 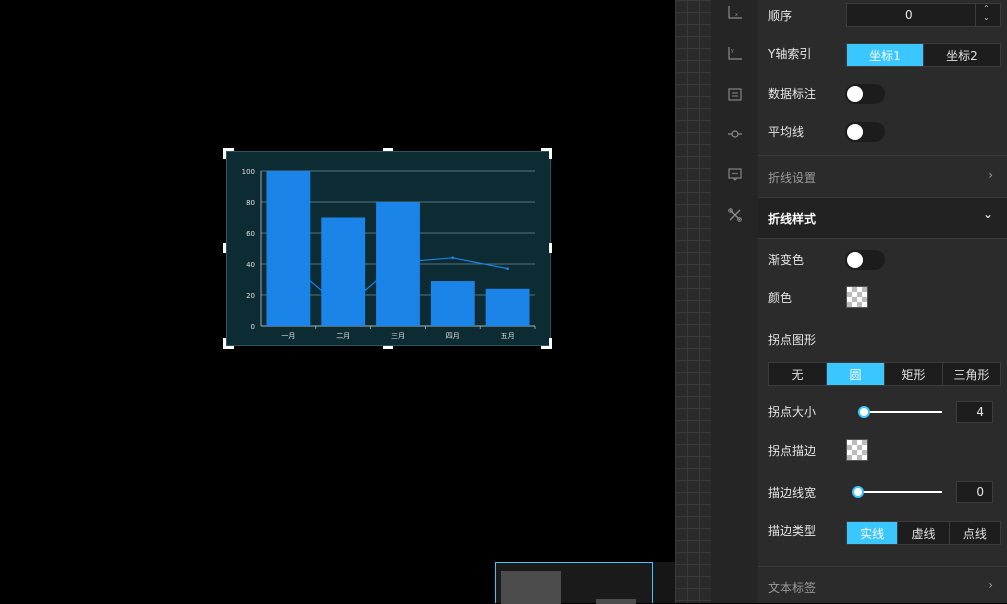 I want to click on canvas-grid, so click(x=693, y=301).